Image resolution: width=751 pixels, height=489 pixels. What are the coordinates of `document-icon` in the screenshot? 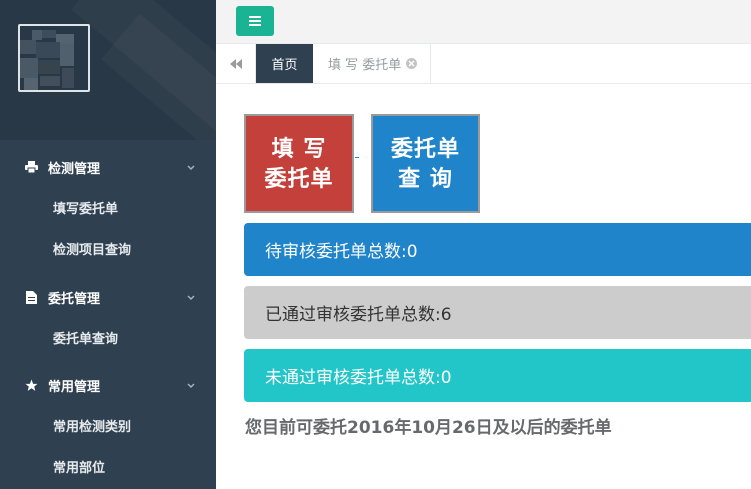 It's located at (31, 297).